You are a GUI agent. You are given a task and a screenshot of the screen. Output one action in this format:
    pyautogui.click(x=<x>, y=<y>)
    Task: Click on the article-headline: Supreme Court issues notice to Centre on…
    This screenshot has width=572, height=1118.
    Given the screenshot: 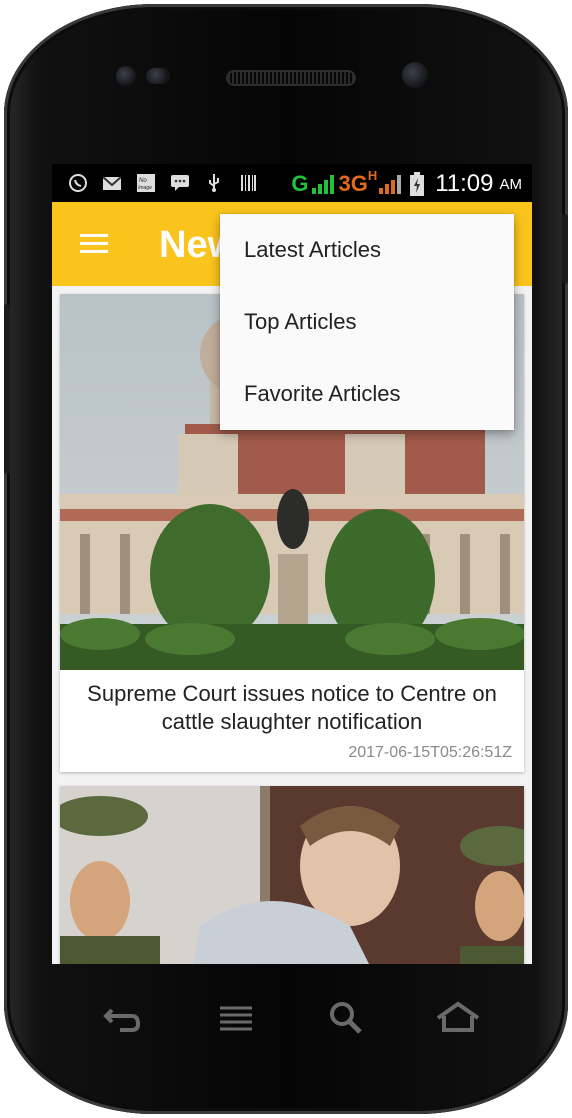 What is the action you would take?
    pyautogui.click(x=292, y=707)
    